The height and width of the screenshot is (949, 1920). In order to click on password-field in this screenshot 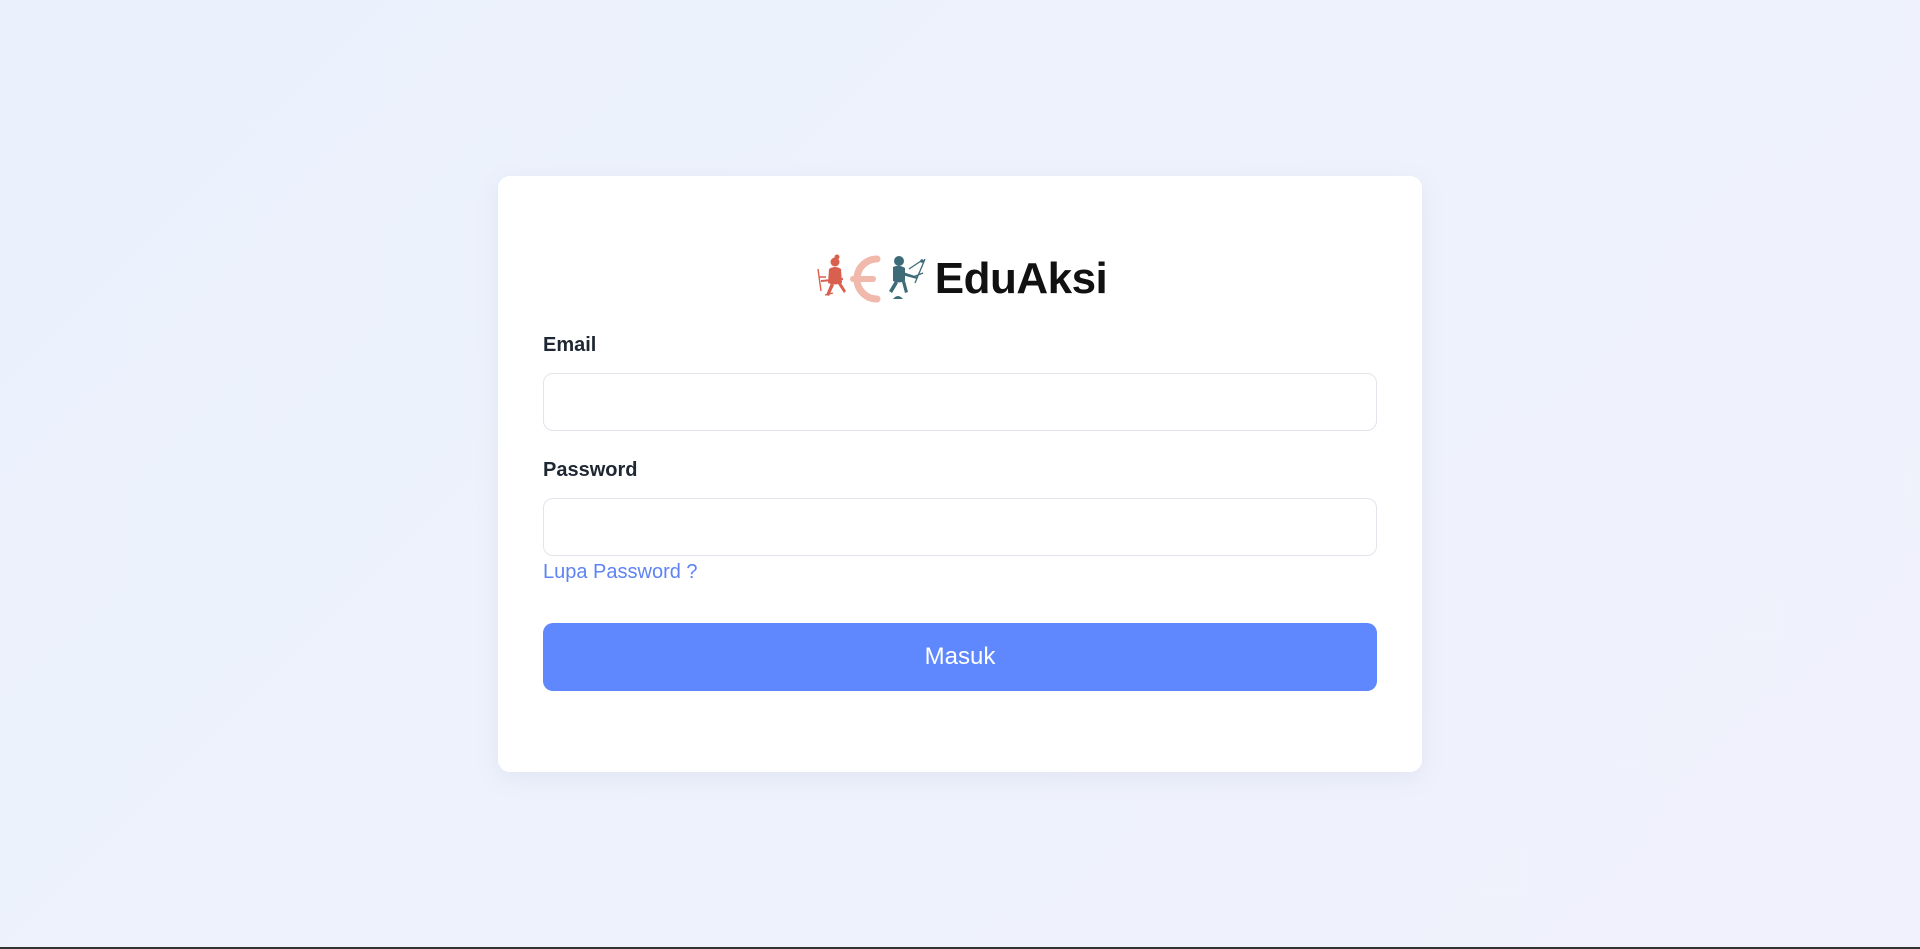, I will do `click(960, 527)`.